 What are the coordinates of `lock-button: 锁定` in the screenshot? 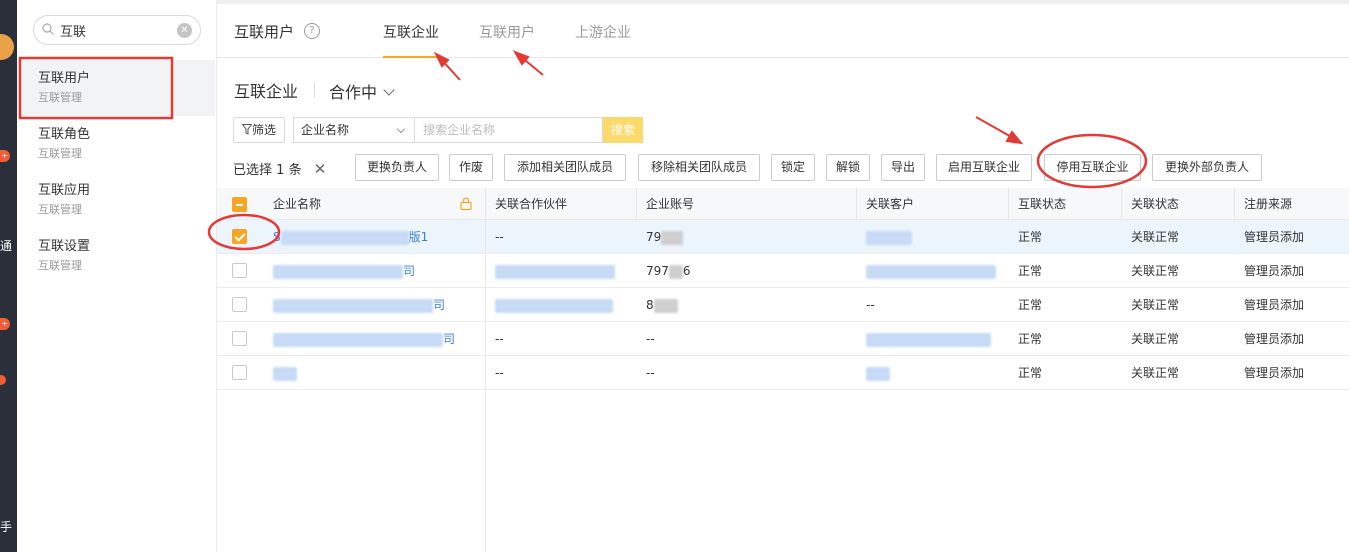 It's located at (793, 167).